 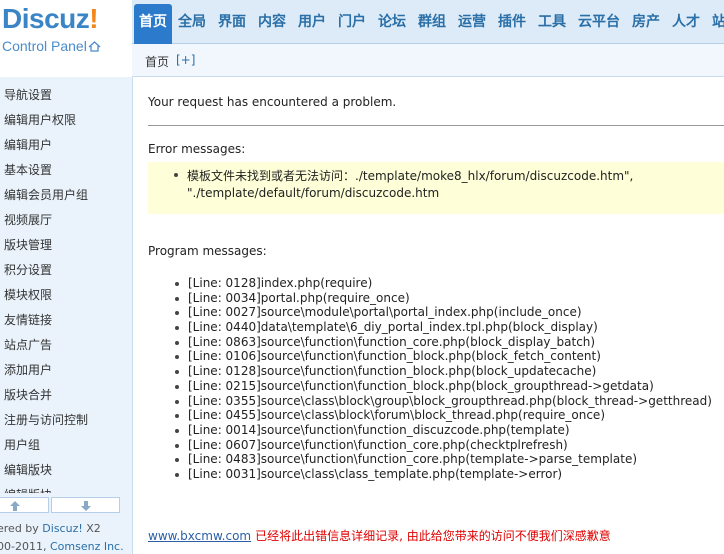 I want to click on breadcrumb: 首页, so click(x=157, y=61).